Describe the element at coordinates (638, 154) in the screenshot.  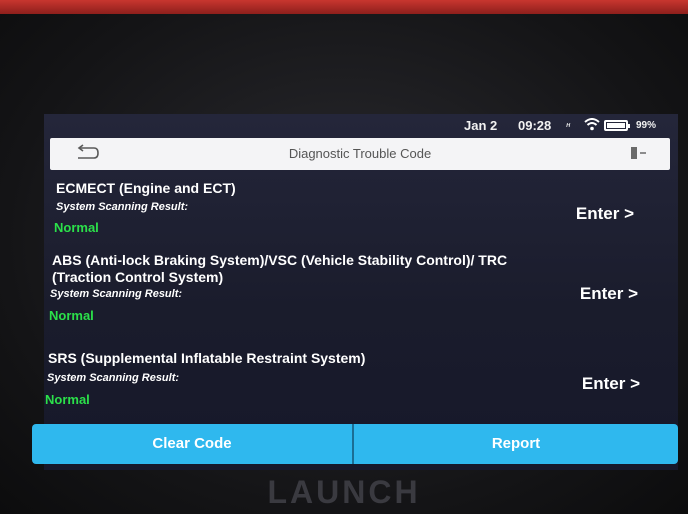
I see `exit-icon` at that location.